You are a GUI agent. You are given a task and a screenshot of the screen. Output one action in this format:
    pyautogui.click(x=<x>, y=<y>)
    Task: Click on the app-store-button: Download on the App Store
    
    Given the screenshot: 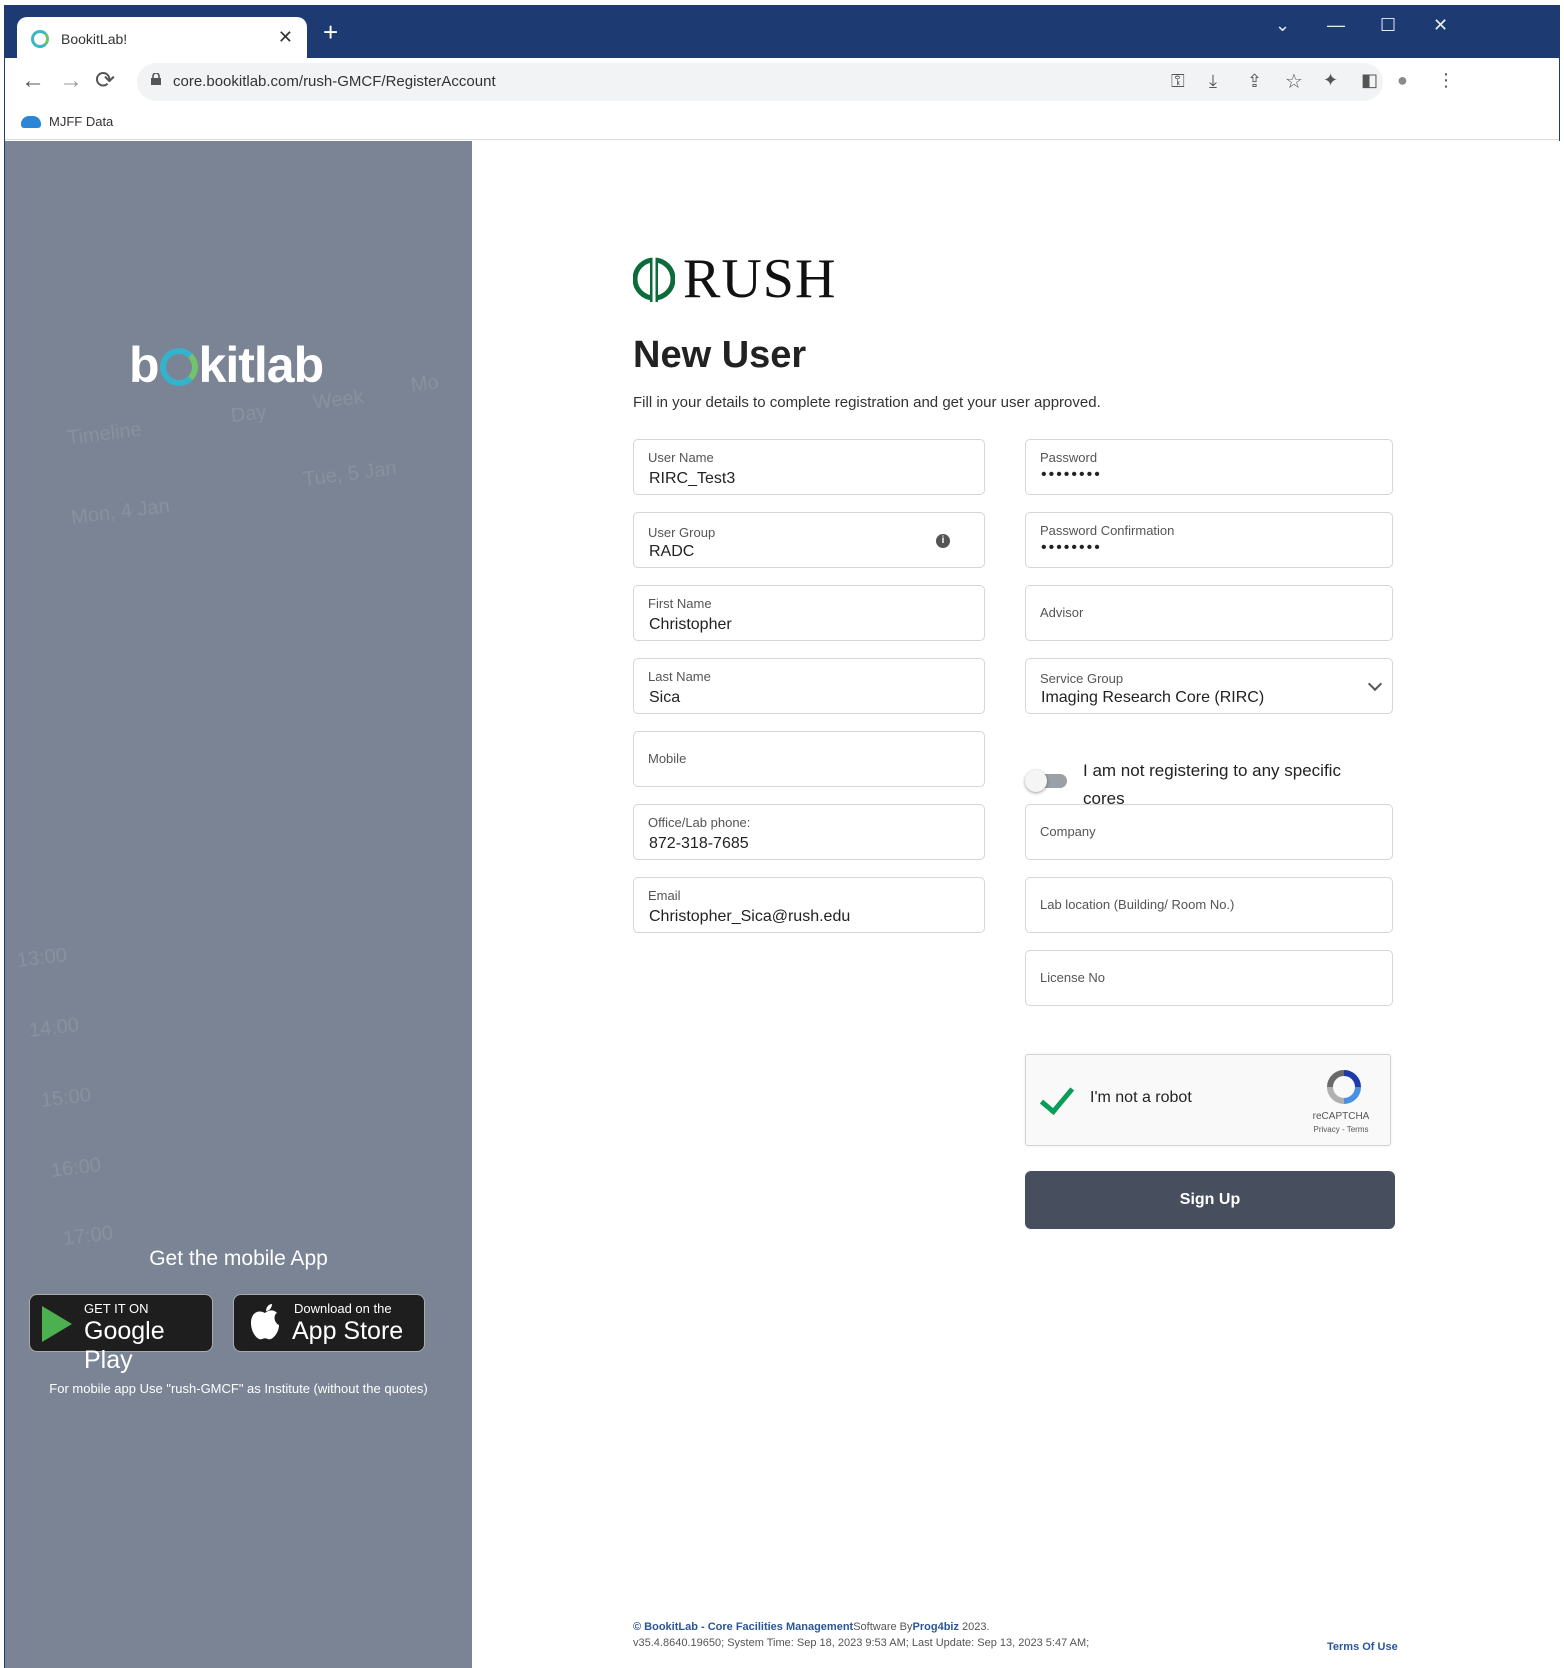 What is the action you would take?
    pyautogui.click(x=329, y=1323)
    